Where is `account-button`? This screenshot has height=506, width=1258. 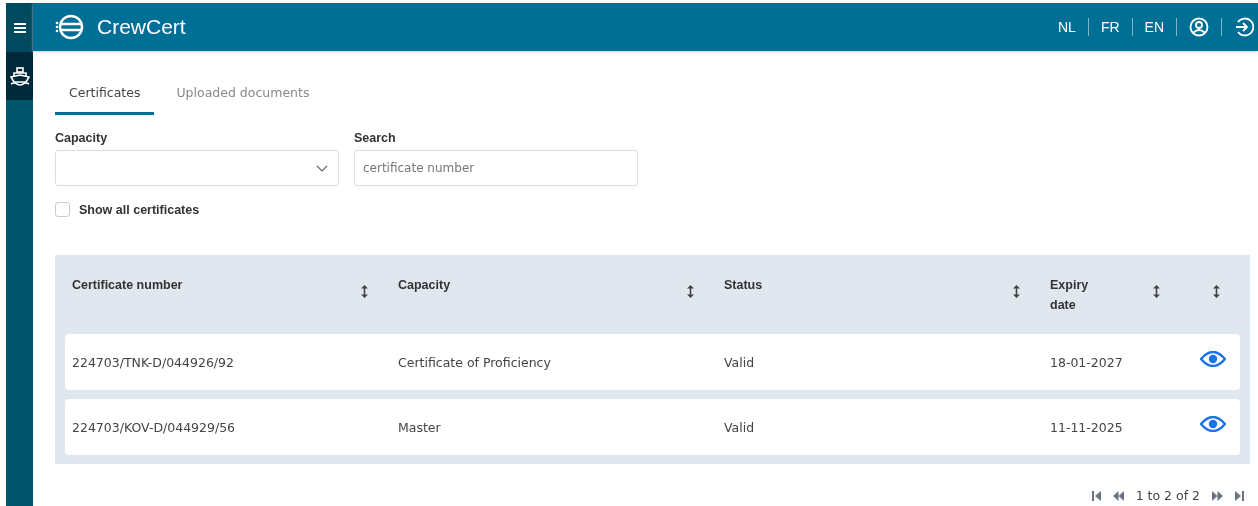
account-button is located at coordinates (1199, 27).